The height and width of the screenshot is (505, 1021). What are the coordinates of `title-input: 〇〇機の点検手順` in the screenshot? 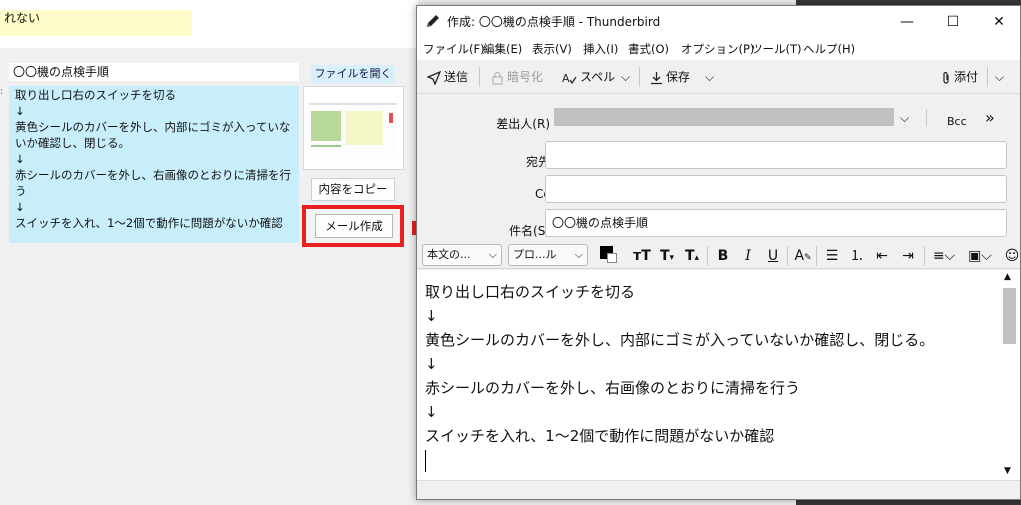 It's located at (154, 72).